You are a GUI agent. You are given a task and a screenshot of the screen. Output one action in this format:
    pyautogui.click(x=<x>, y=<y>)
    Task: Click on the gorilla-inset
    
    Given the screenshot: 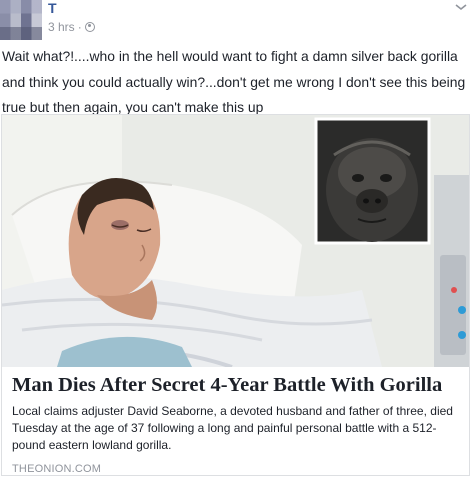 What is the action you would take?
    pyautogui.click(x=372, y=181)
    